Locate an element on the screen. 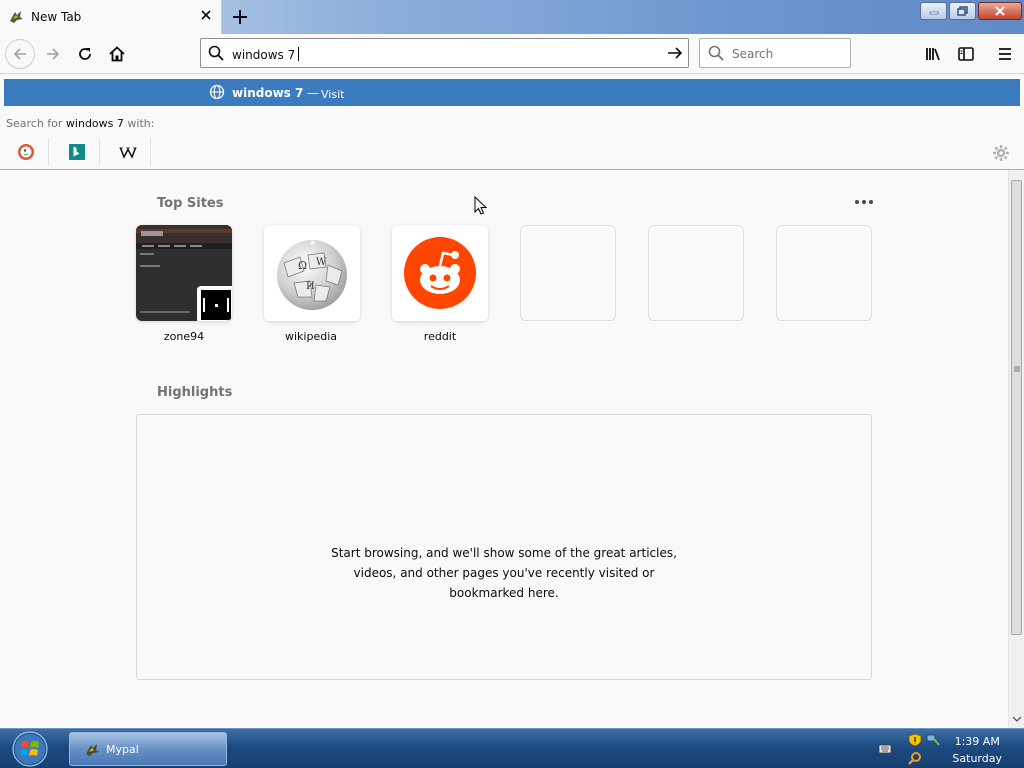 The height and width of the screenshot is (768, 1024). home-icon is located at coordinates (117, 54).